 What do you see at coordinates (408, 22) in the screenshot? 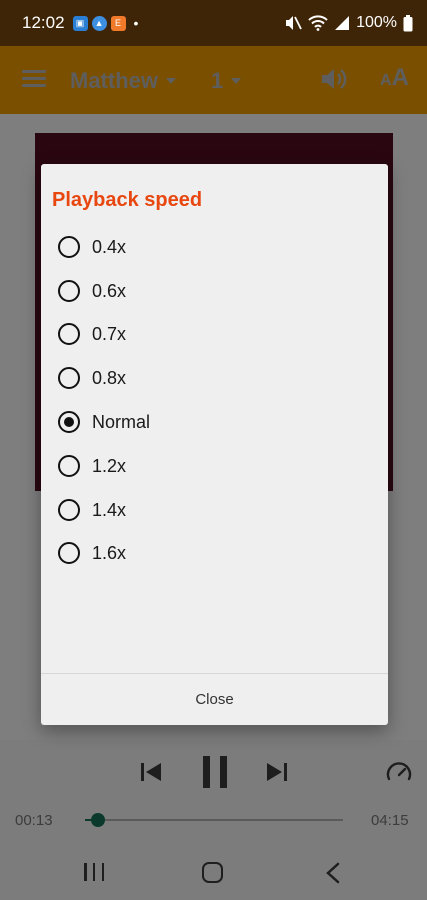
I see `battery-icon` at bounding box center [408, 22].